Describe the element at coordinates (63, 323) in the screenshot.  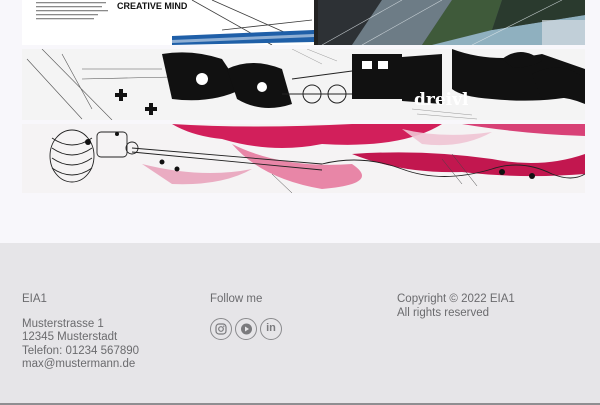
I see `footer-street: Musterstrasse 1` at that location.